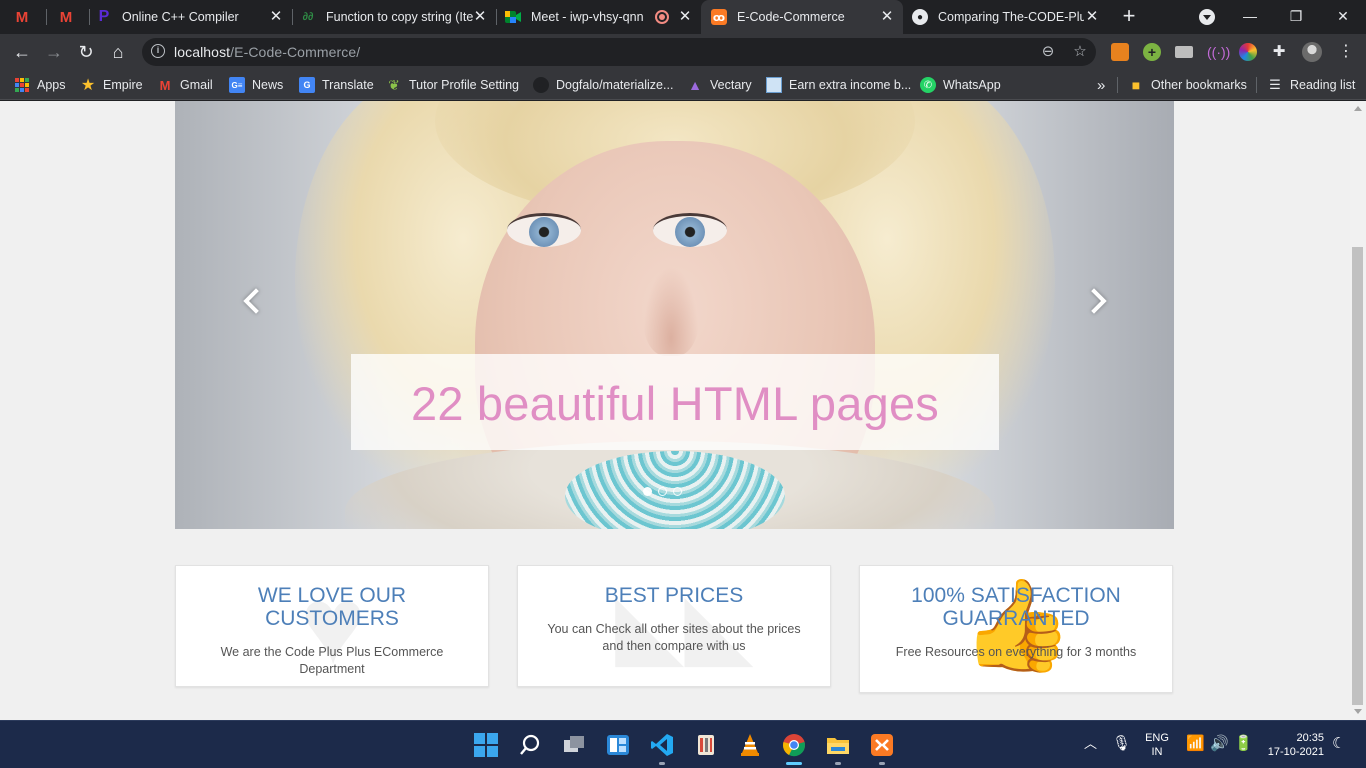 The height and width of the screenshot is (768, 1366). What do you see at coordinates (1010, 17) in the screenshot?
I see `tab-comparing-the-code-plus: ● Comparing The-CODE-Plu ✕` at bounding box center [1010, 17].